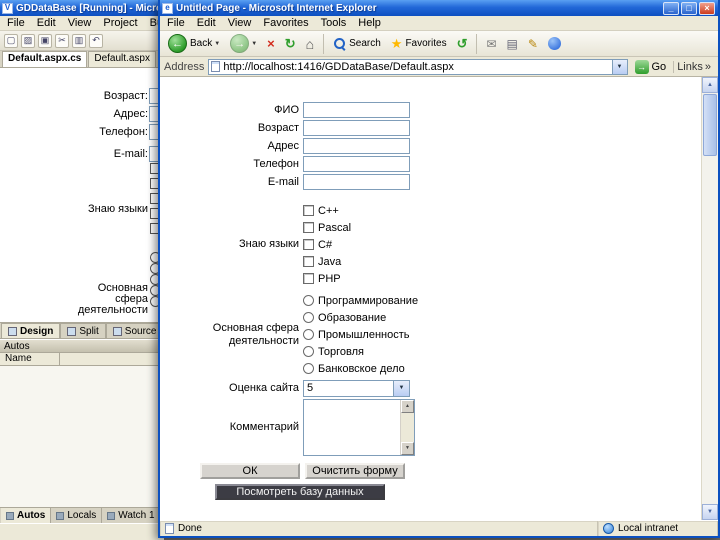 The width and height of the screenshot is (720, 540). I want to click on language-option: Pascal, so click(327, 227).